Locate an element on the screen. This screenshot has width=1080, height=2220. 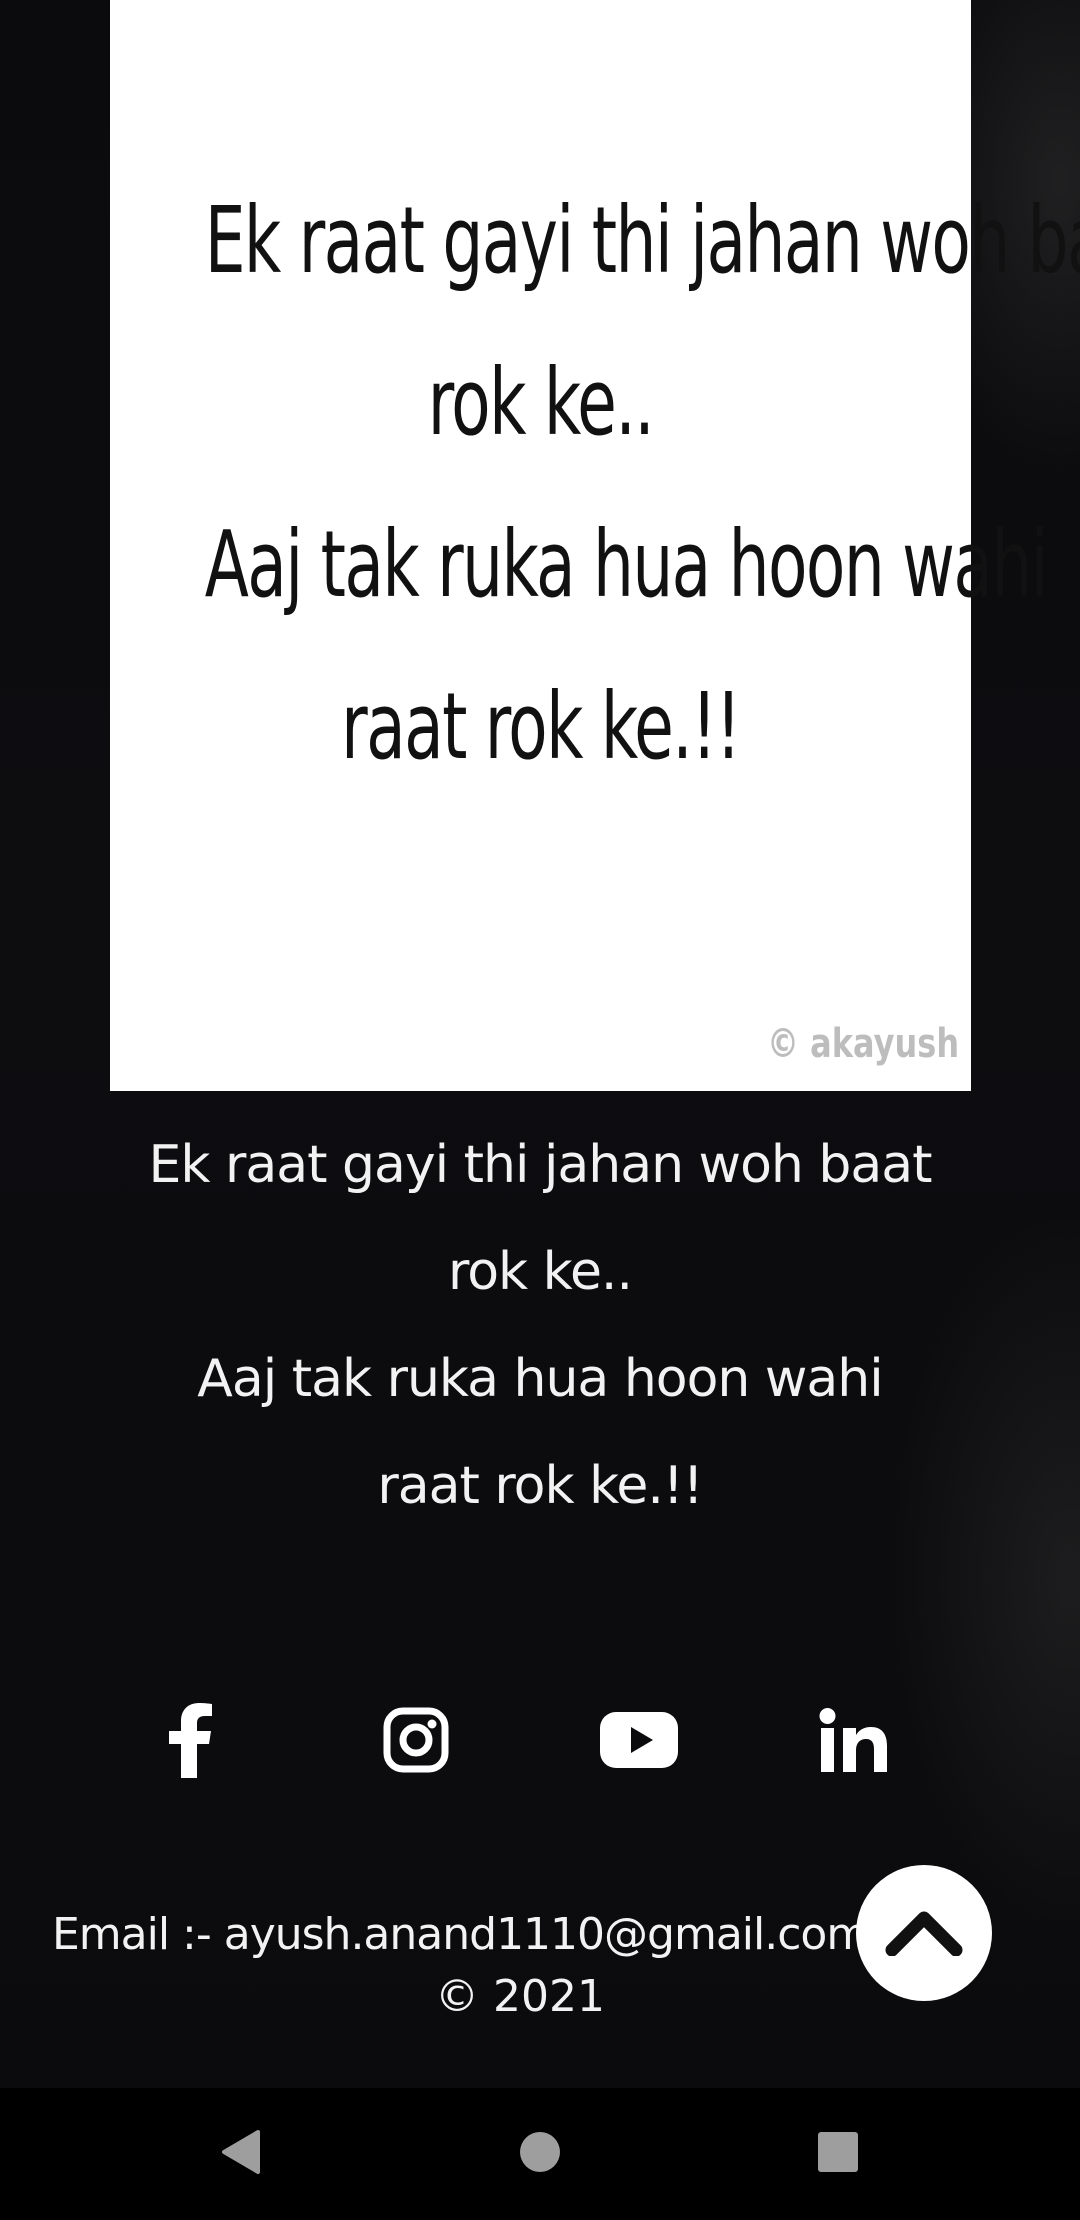
linkedin-icon is located at coordinates (853, 1740).